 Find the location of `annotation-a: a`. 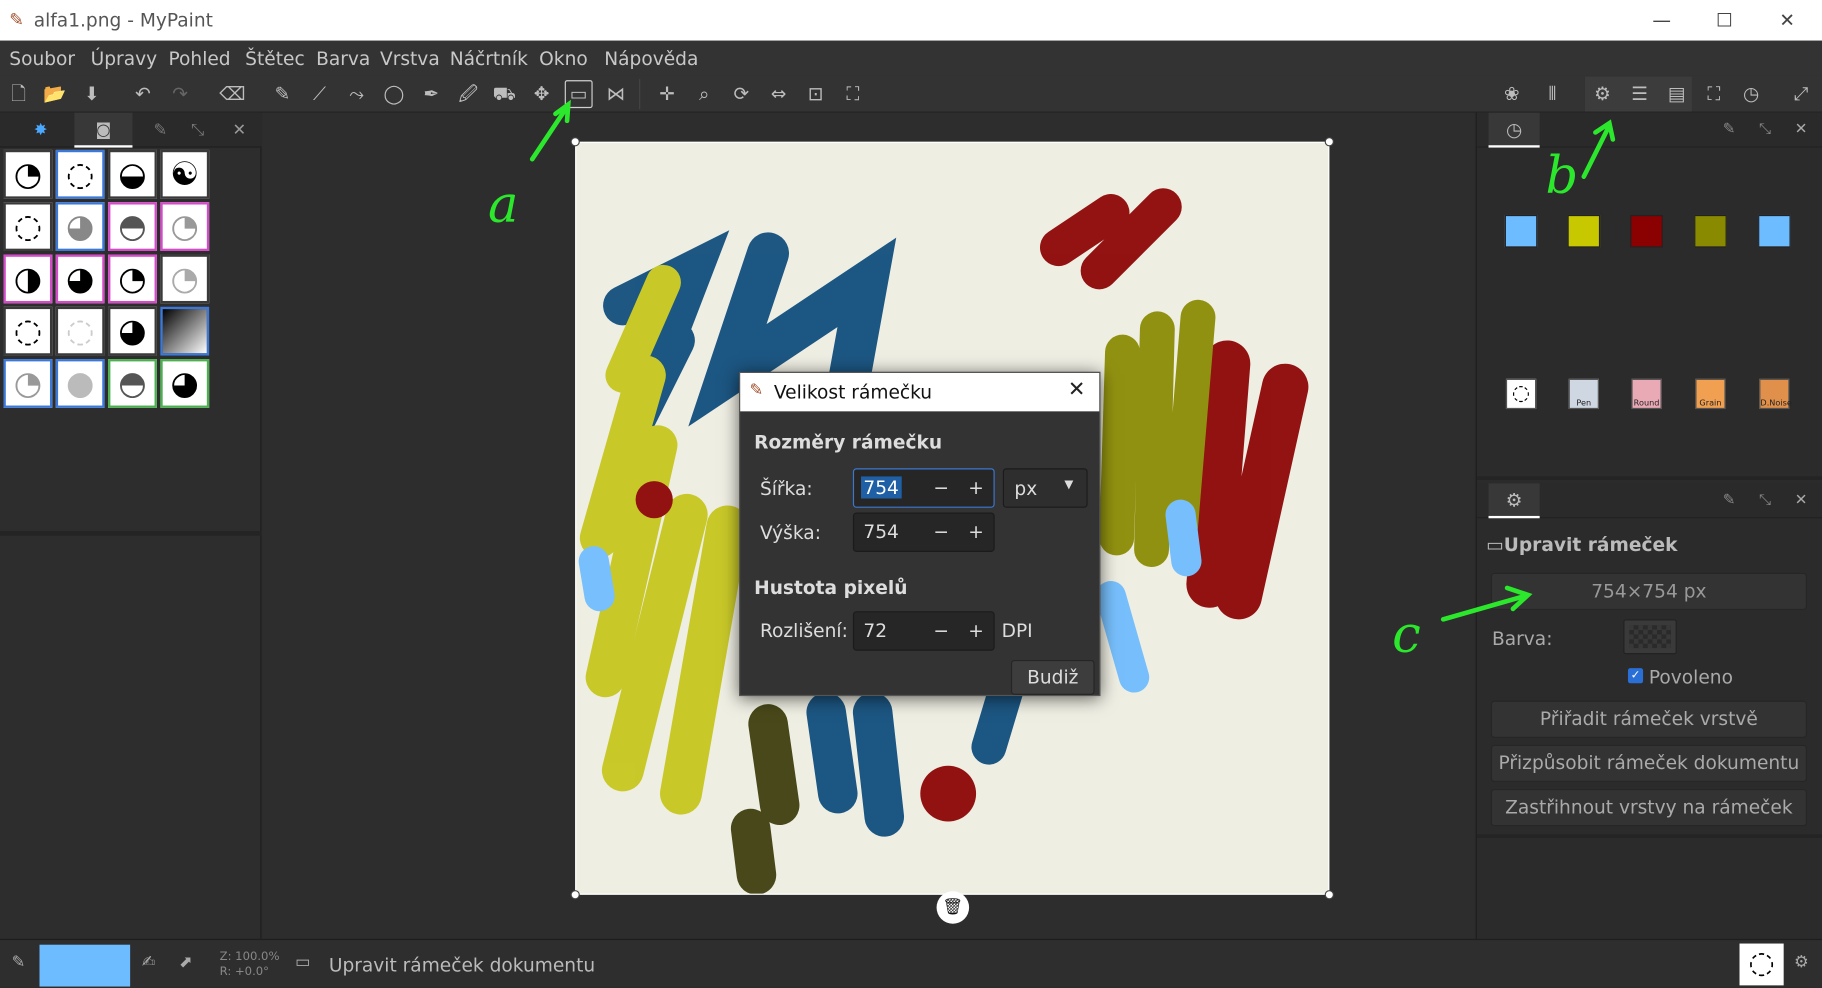

annotation-a: a is located at coordinates (503, 205).